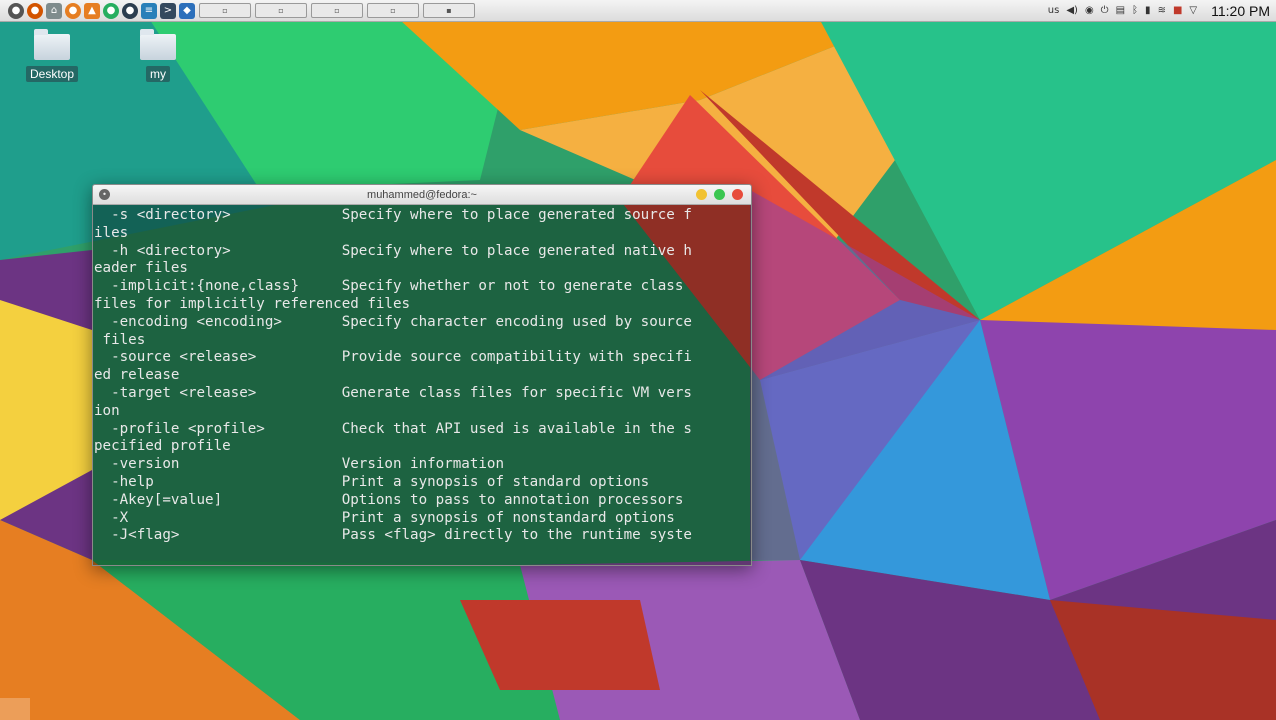  I want to click on settings-icon: ●, so click(130, 10).